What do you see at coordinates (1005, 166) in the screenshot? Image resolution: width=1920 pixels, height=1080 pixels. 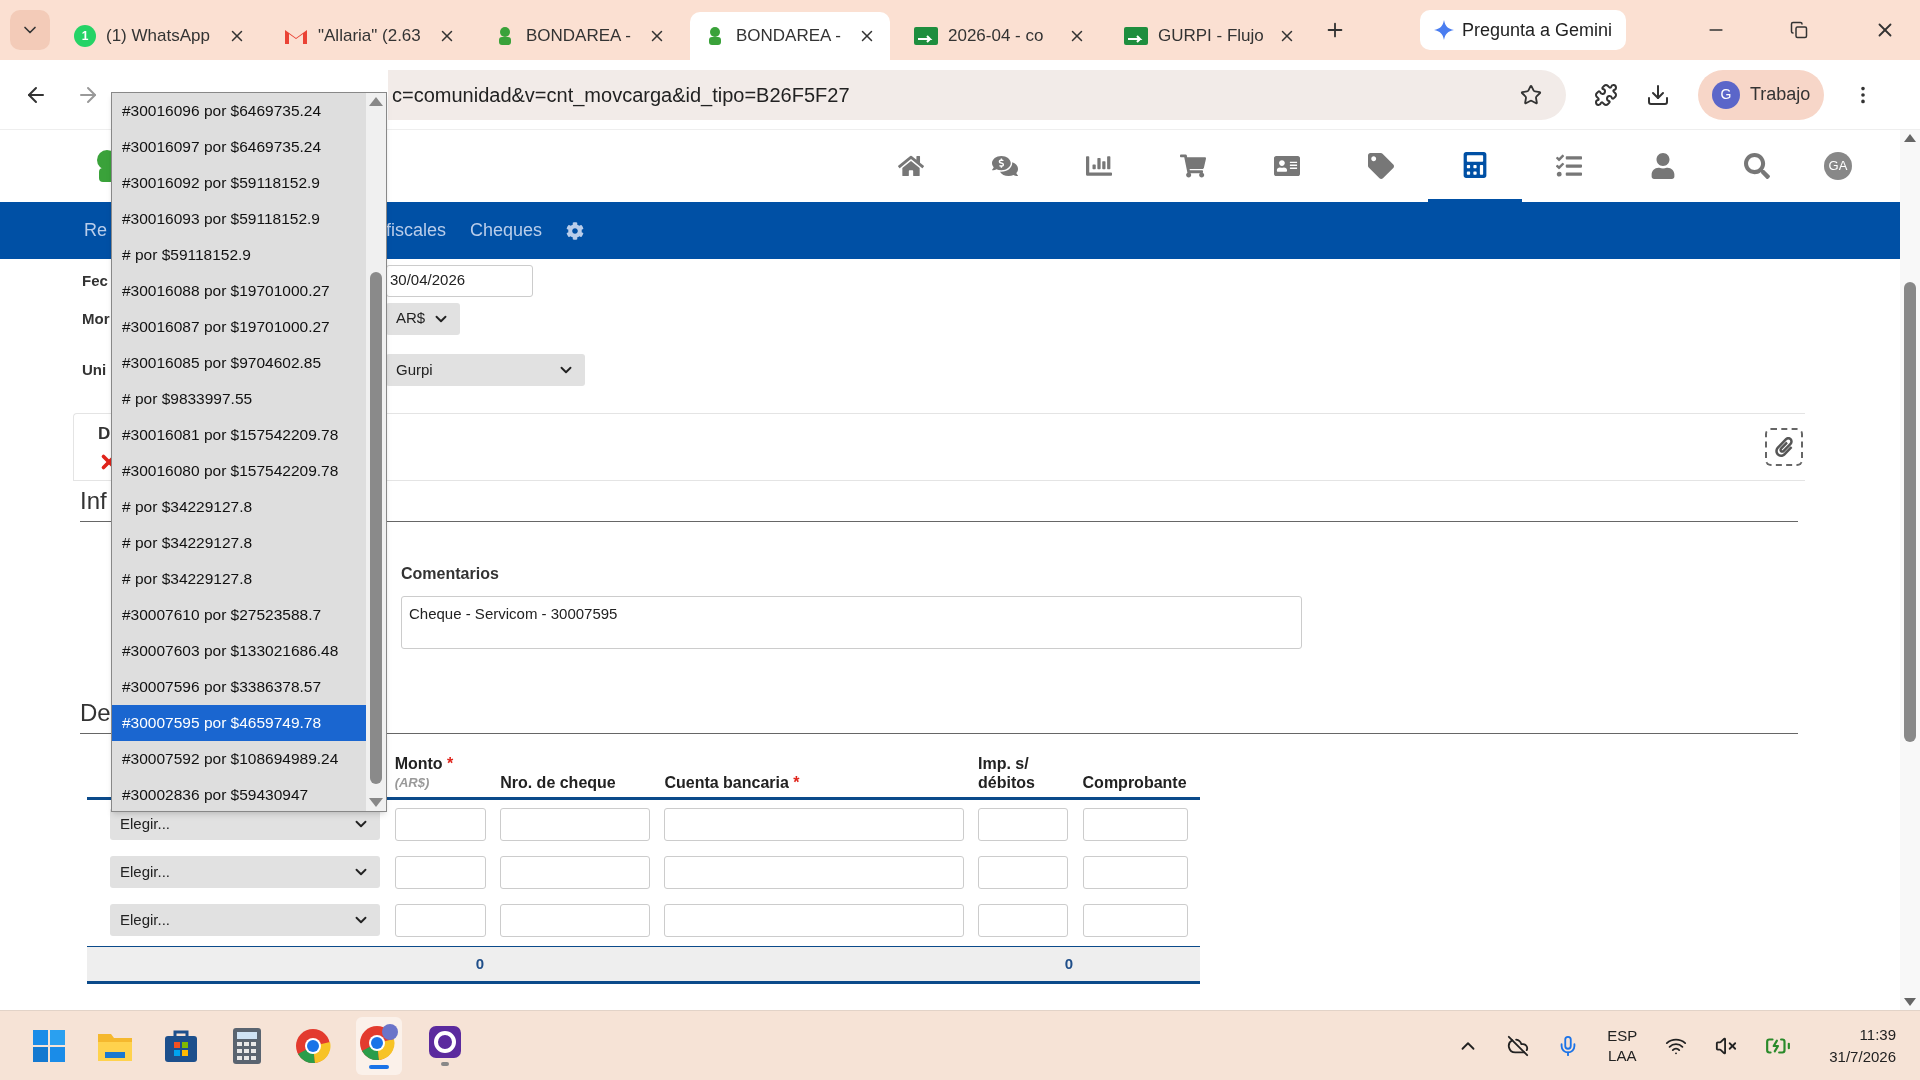 I see `chat-dollar-icon` at bounding box center [1005, 166].